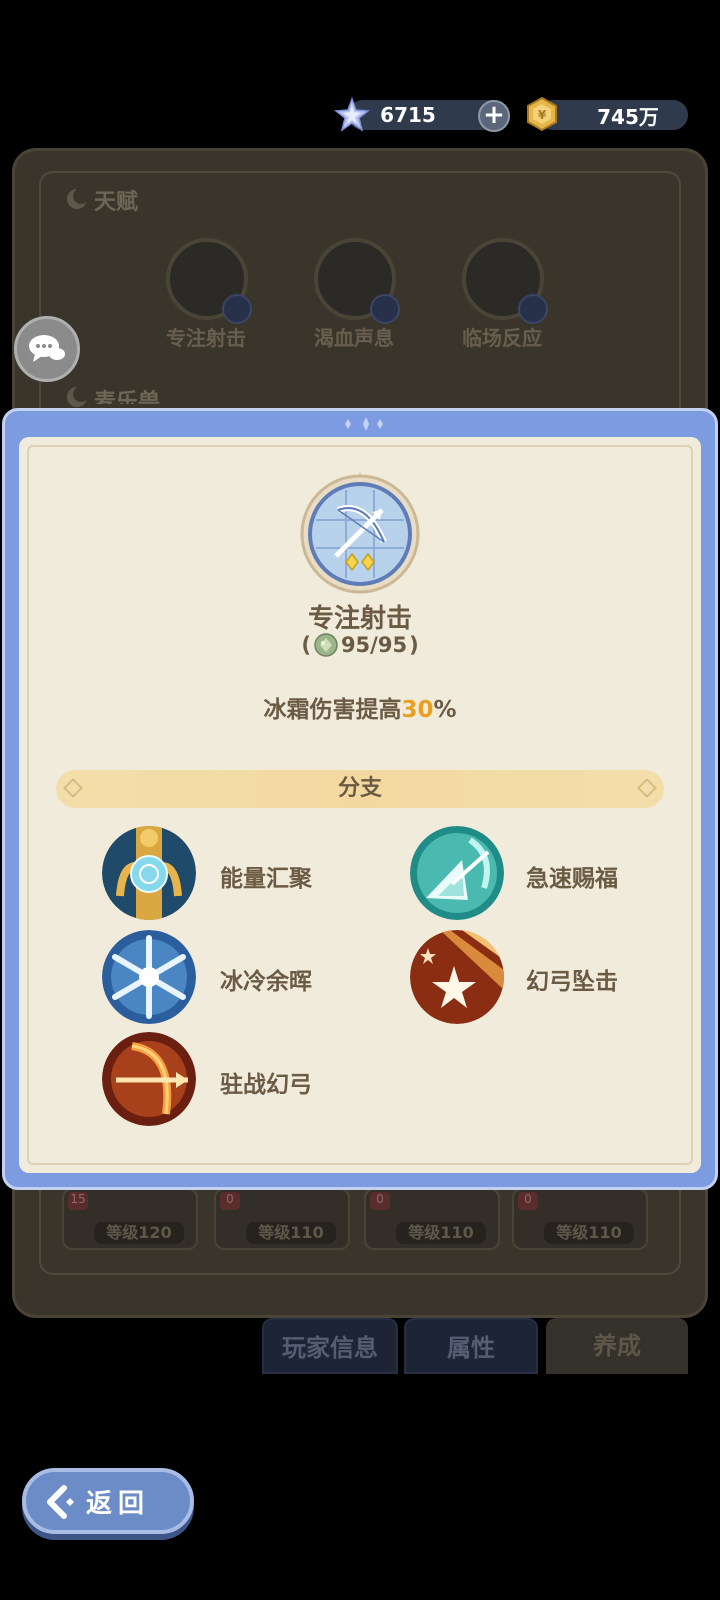 This screenshot has height=1600, width=720. I want to click on branch-label-1: 能量汇聚, so click(266, 879).